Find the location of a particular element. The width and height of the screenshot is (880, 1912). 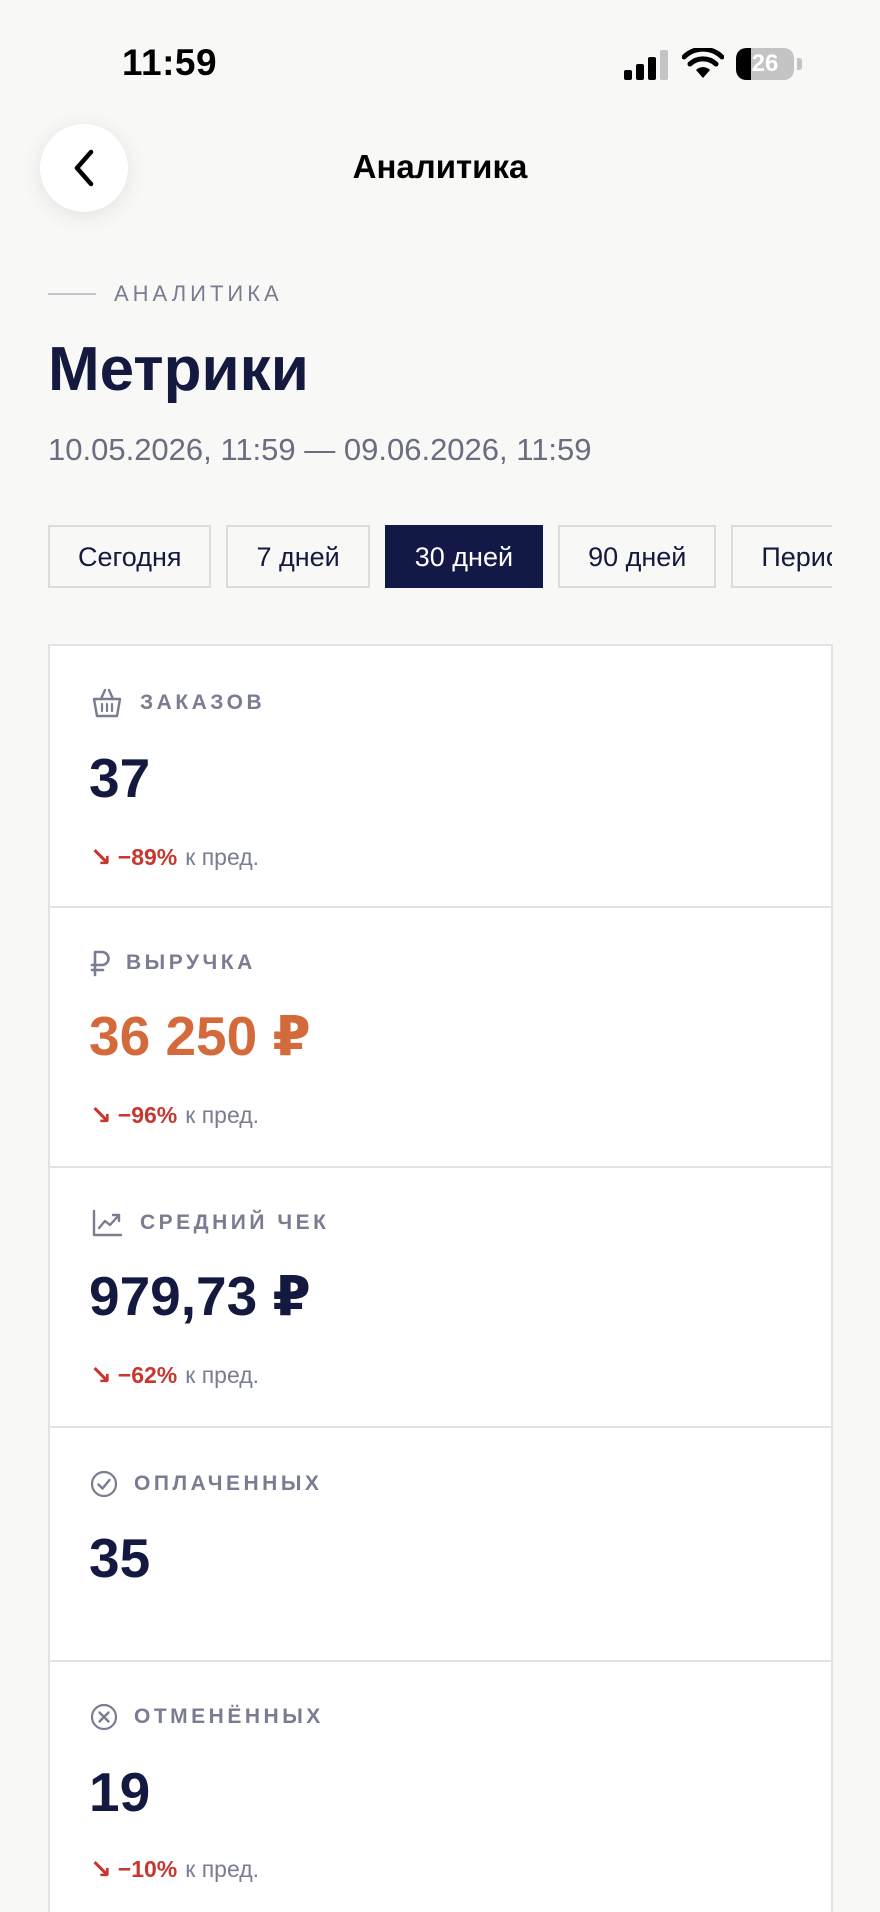

metric-header: ВЫРУЧКА is located at coordinates (173, 963).